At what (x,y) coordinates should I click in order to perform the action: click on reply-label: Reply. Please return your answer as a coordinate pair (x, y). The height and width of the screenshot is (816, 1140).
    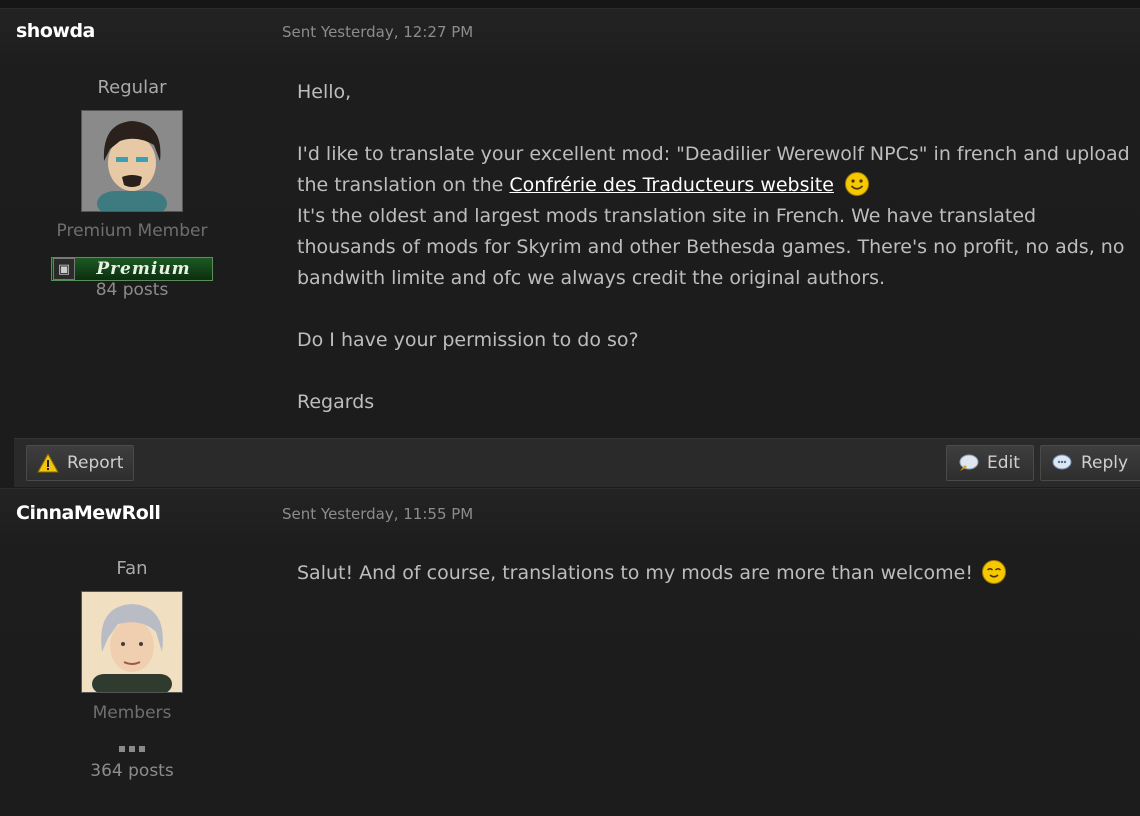
    Looking at the image, I should click on (1105, 463).